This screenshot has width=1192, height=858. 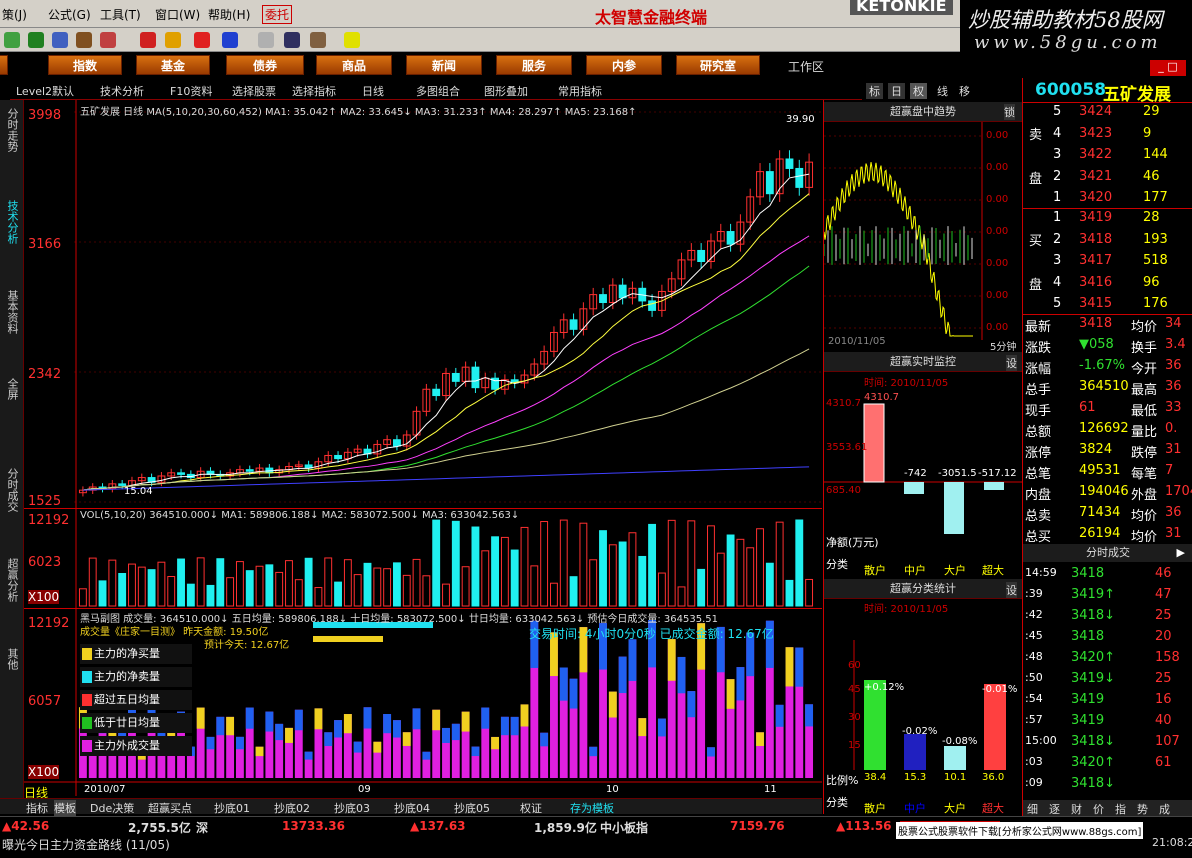 I want to click on bid-price: 3417, so click(x=1095, y=260).